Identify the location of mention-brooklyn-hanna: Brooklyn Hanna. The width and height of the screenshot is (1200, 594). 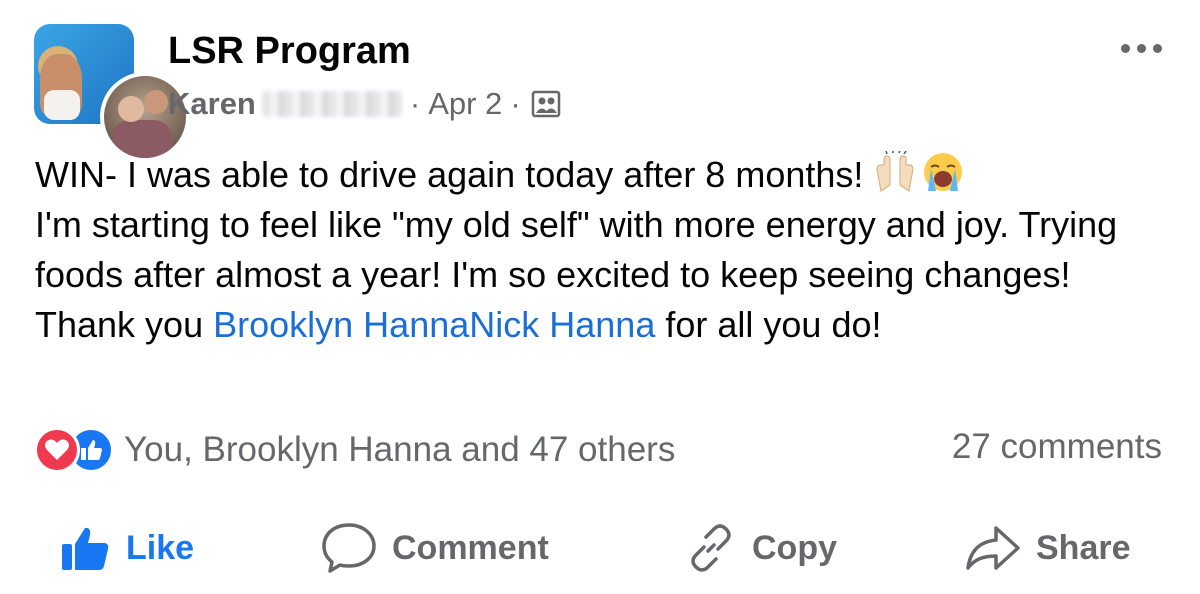
(341, 324).